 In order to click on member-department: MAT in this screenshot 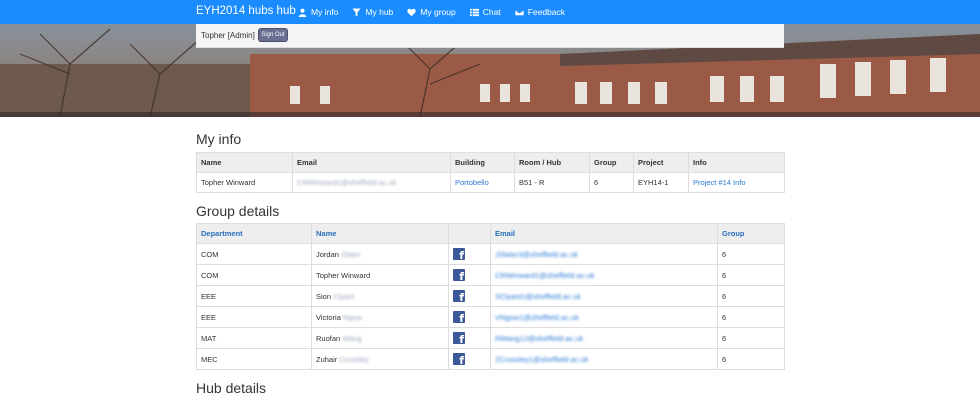, I will do `click(254, 338)`.